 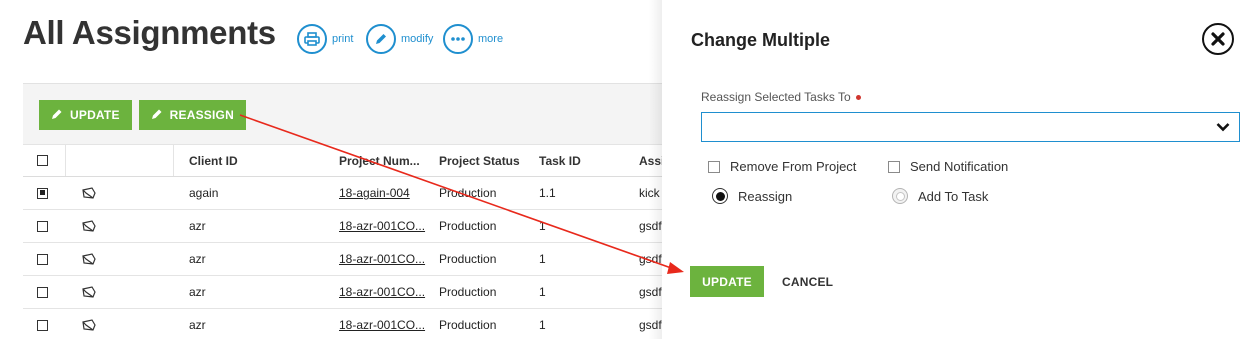 I want to click on remove-from-project-label: Remove From Project, so click(x=793, y=166).